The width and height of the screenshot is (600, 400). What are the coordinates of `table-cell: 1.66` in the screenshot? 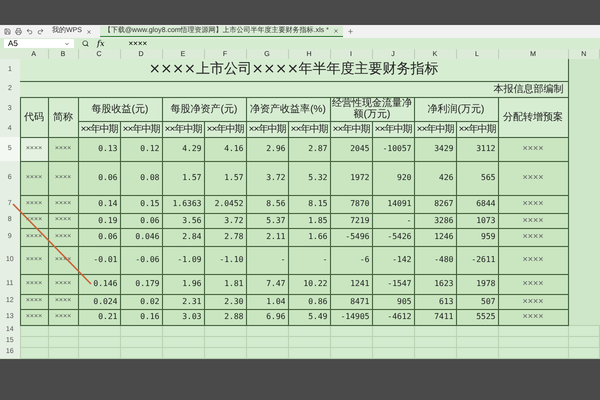 It's located at (309, 237).